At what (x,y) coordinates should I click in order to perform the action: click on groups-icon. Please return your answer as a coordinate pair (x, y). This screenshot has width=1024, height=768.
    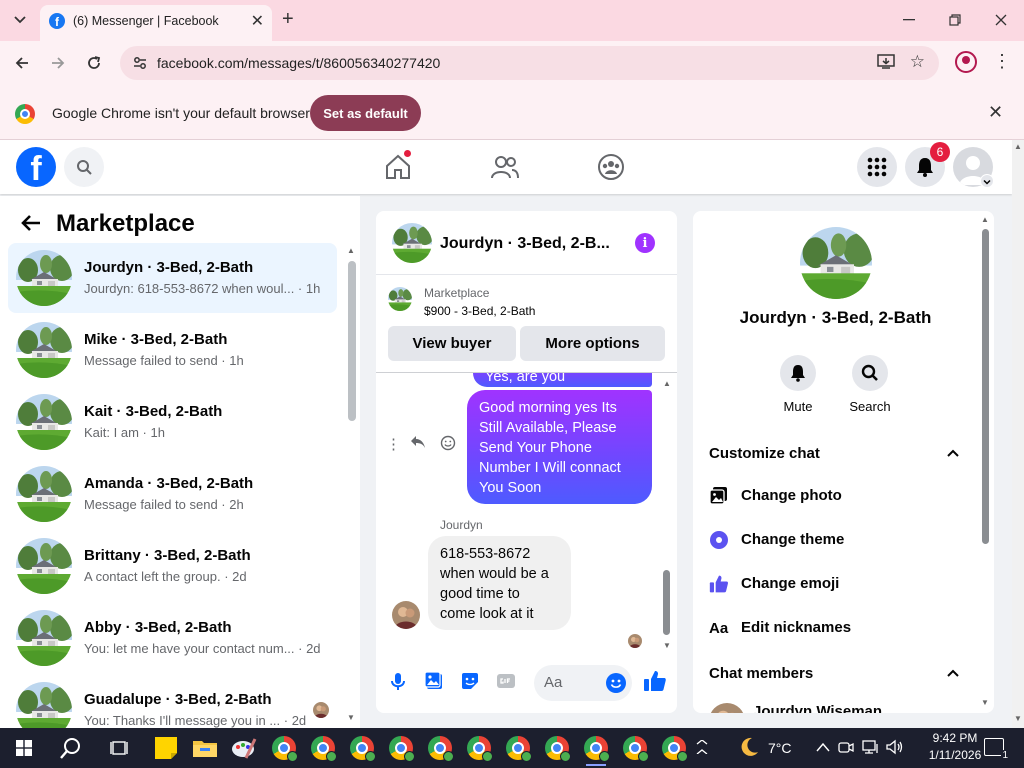
    Looking at the image, I should click on (611, 167).